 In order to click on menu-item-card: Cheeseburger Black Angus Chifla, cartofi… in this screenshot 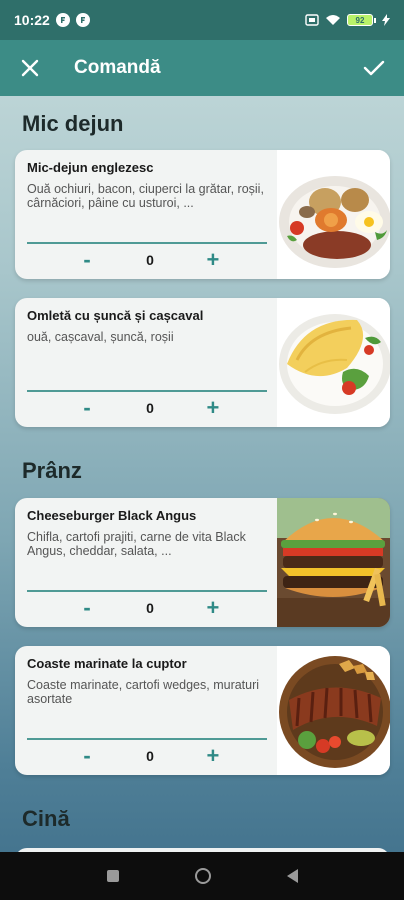, I will do `click(202, 562)`.